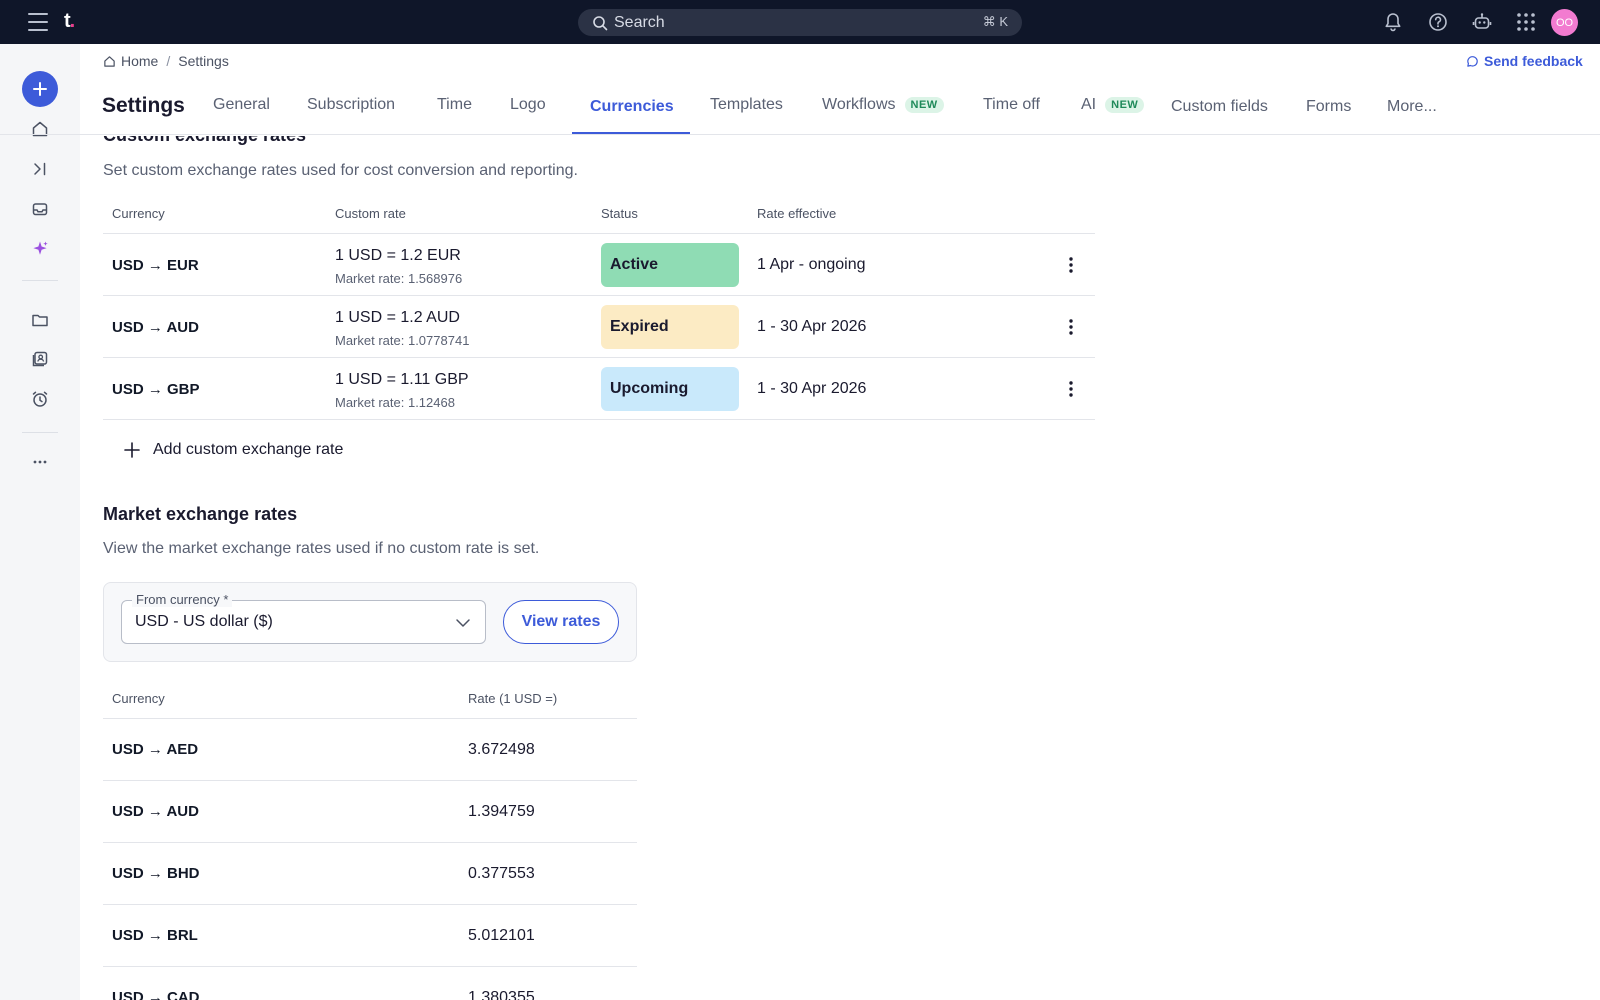 Image resolution: width=1600 pixels, height=1000 pixels. What do you see at coordinates (797, 213) in the screenshot?
I see `col-header-rate-effective: Rate effective` at bounding box center [797, 213].